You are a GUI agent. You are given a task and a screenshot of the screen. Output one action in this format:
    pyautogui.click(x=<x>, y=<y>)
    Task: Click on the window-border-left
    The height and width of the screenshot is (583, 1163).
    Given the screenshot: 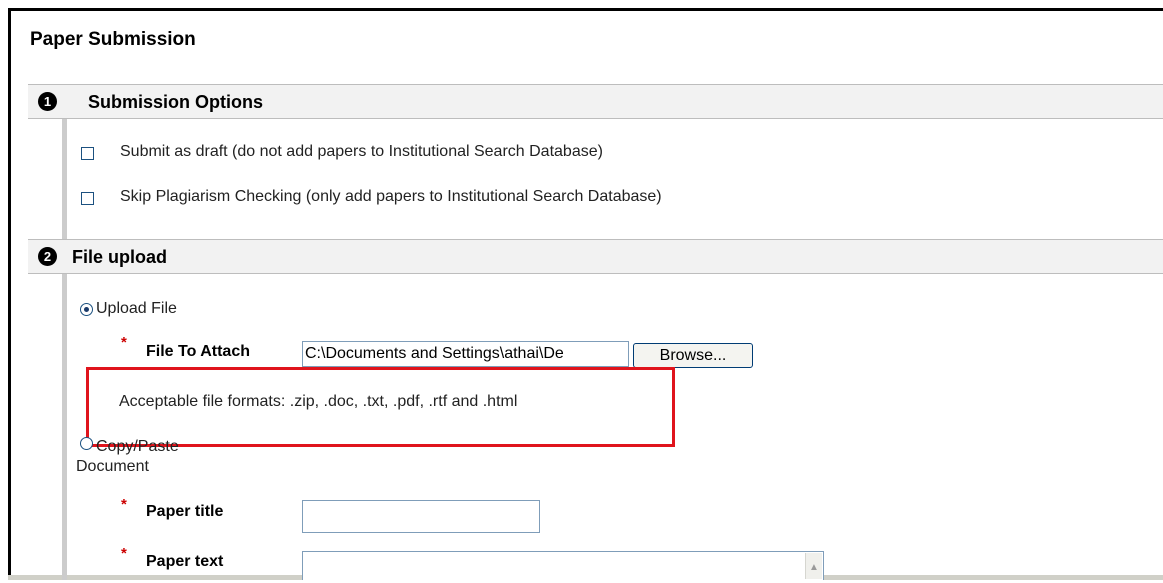 What is the action you would take?
    pyautogui.click(x=9, y=294)
    